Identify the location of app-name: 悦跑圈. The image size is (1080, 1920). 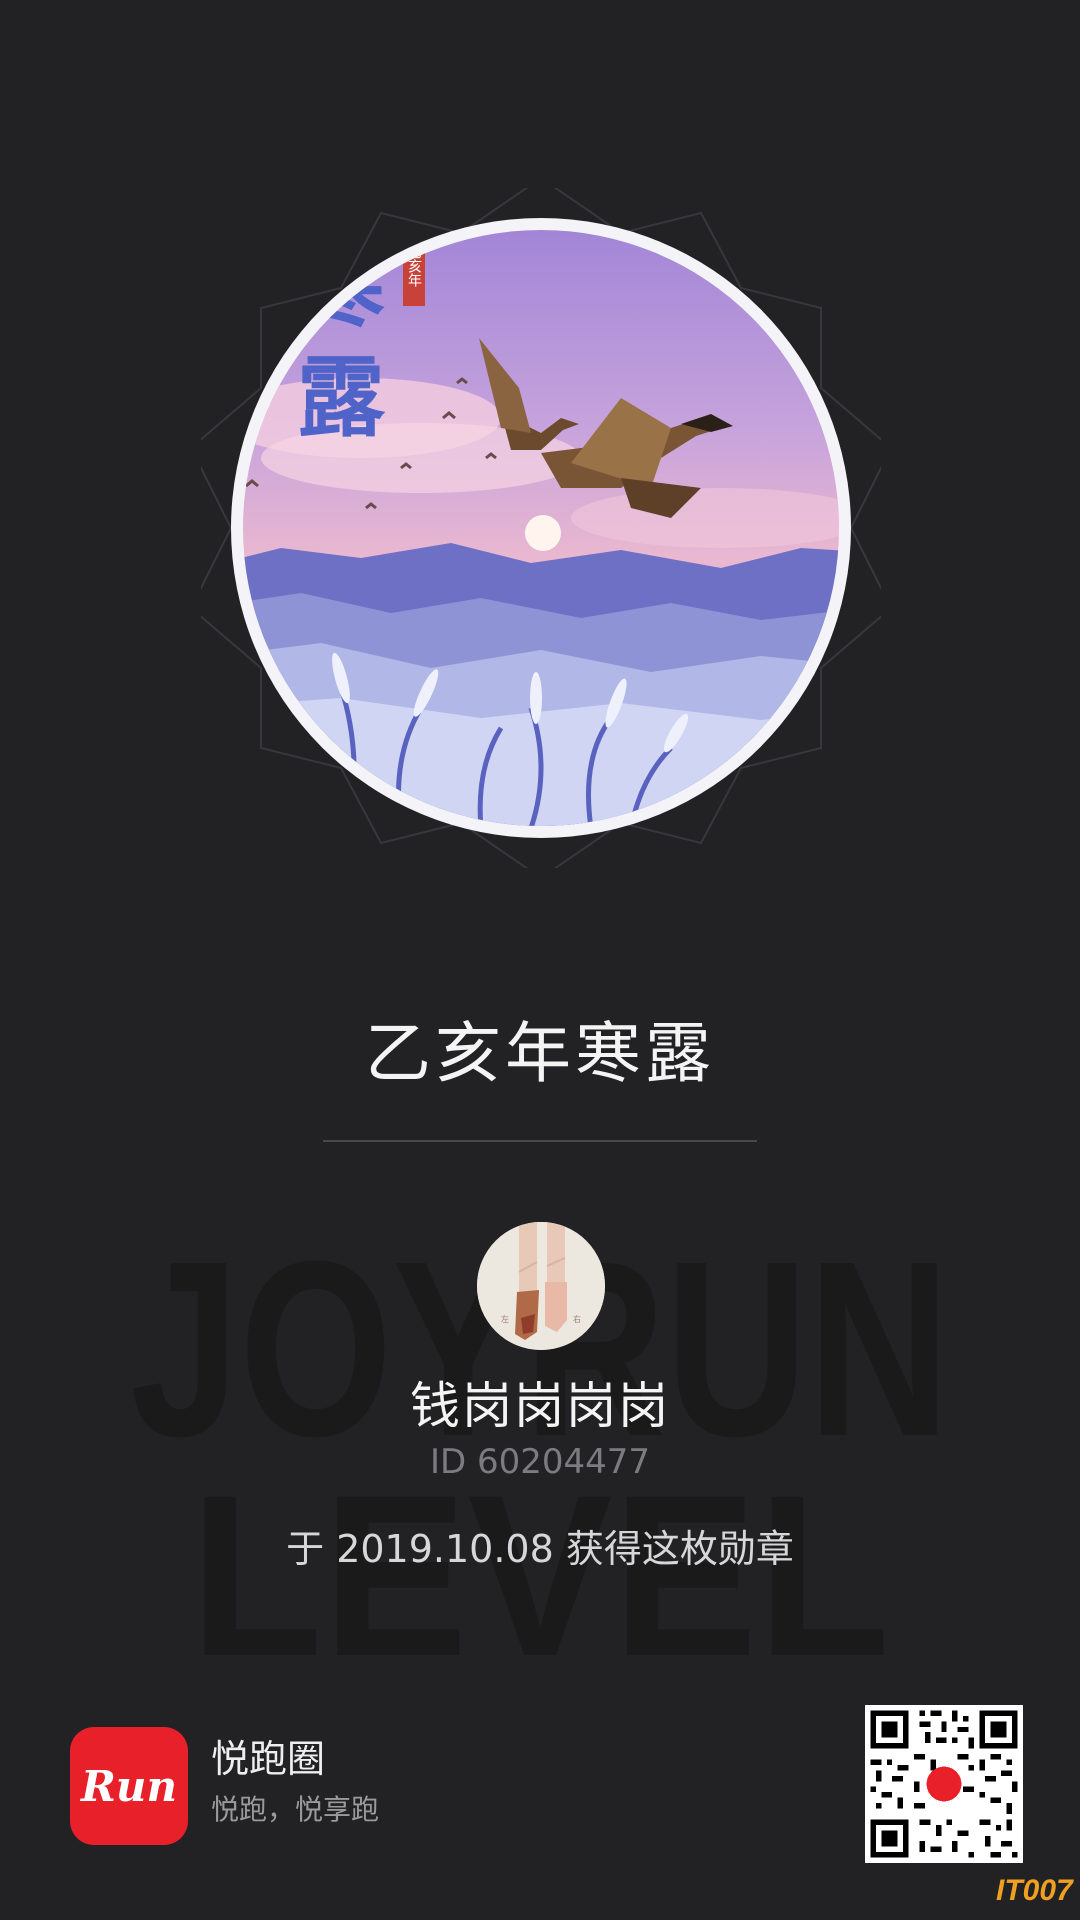
(268, 1759).